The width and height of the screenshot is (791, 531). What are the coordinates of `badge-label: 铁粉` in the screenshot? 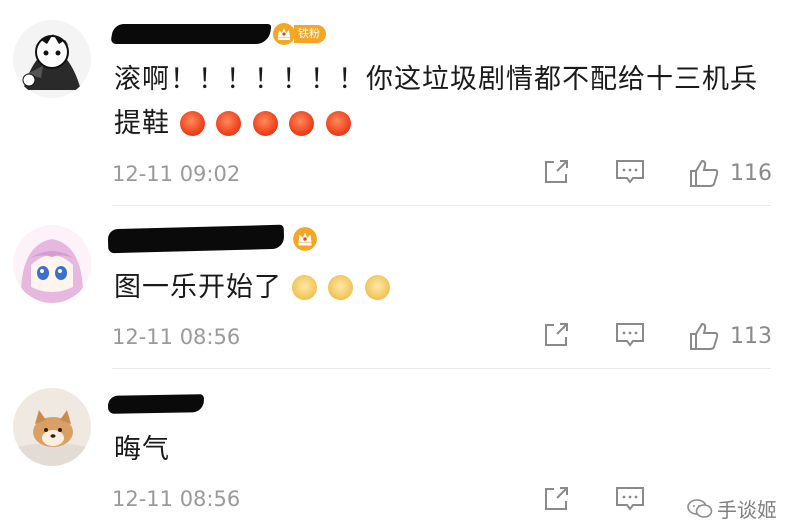 It's located at (310, 34).